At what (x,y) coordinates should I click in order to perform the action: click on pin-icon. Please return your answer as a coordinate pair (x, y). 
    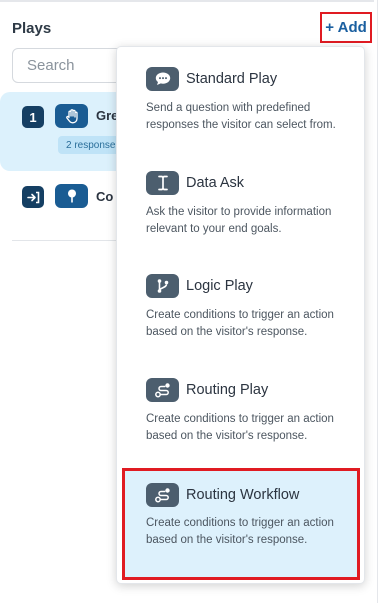
    Looking at the image, I should click on (71, 196).